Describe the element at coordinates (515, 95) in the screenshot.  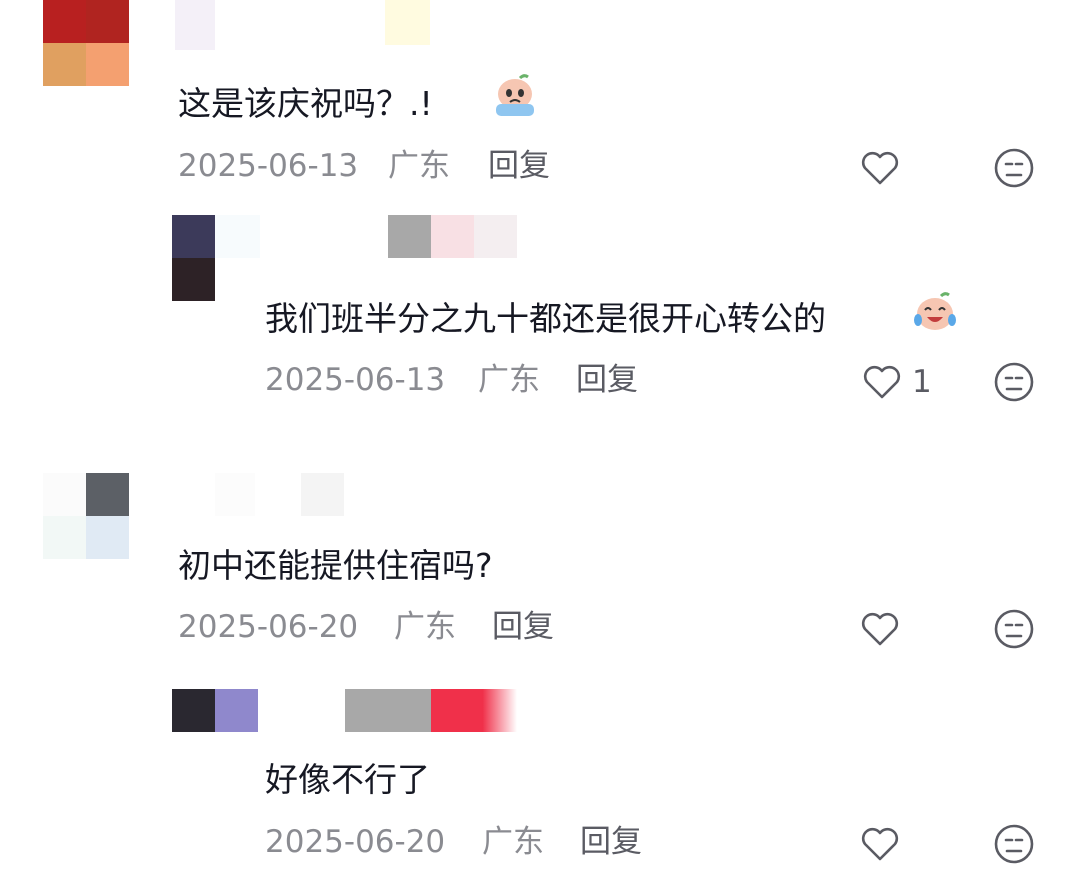
I see `crying-emoji` at that location.